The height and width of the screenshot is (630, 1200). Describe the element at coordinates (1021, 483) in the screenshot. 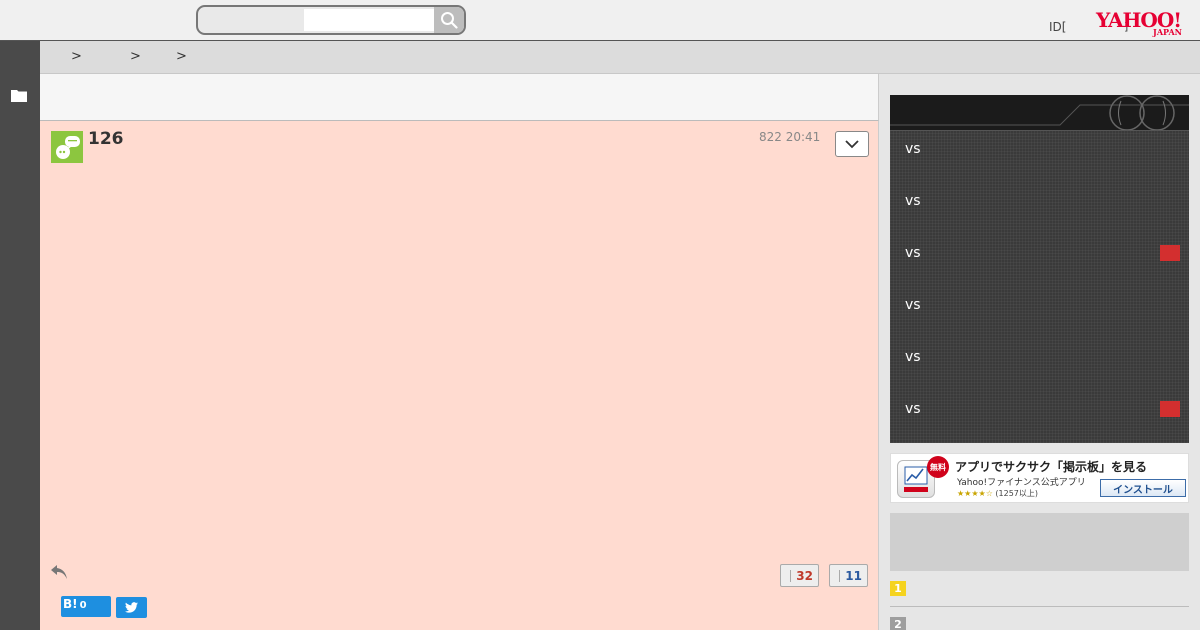

I see `app-subtitle: Yahoo!ファイナンス公式アプリ` at that location.